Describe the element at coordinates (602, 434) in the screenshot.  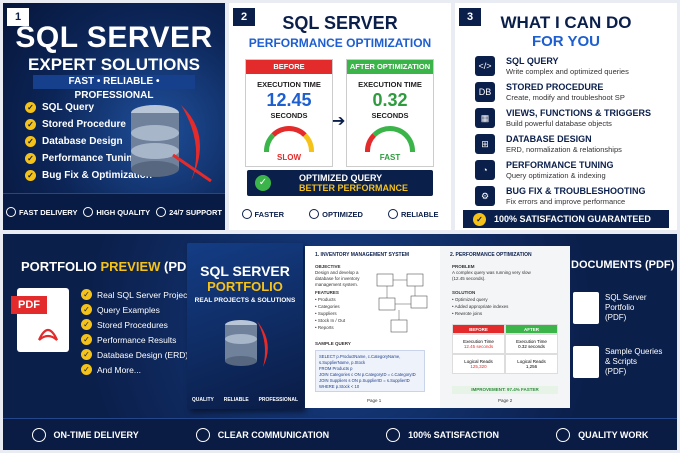
I see `footer-item: QUALITY WORK` at that location.